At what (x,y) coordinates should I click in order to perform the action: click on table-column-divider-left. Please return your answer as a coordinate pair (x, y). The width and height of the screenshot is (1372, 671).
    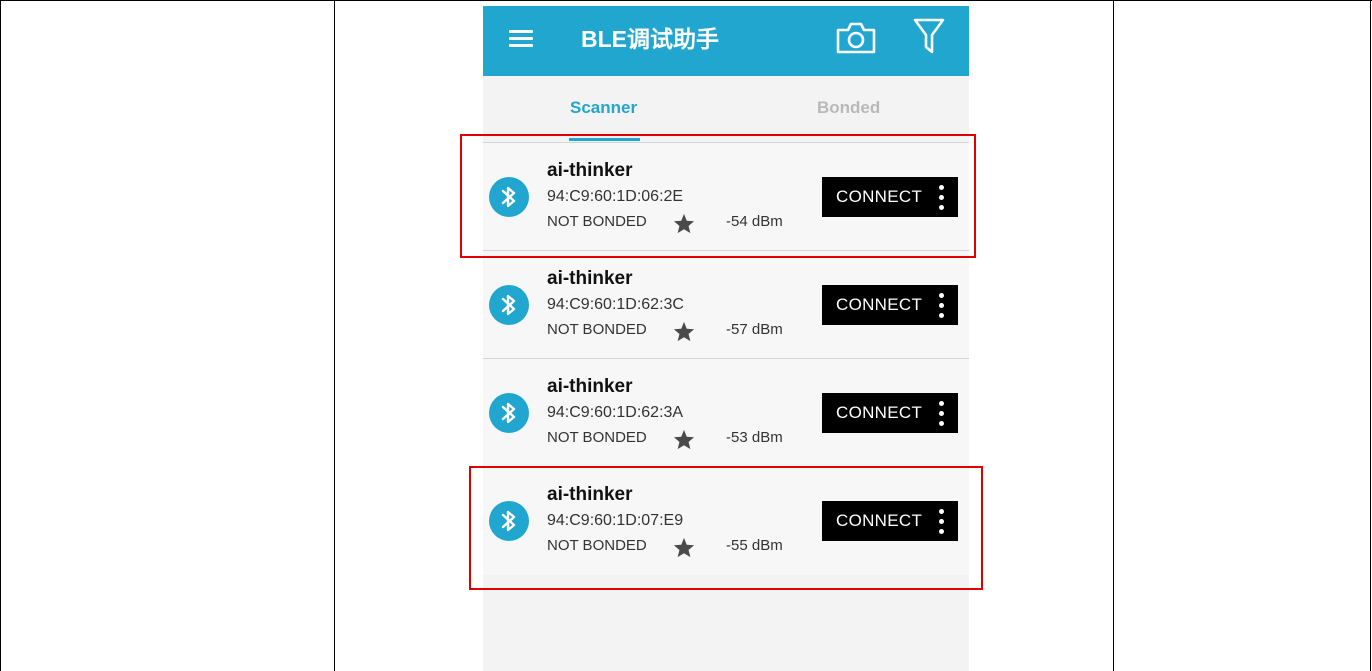
    Looking at the image, I should click on (334, 335).